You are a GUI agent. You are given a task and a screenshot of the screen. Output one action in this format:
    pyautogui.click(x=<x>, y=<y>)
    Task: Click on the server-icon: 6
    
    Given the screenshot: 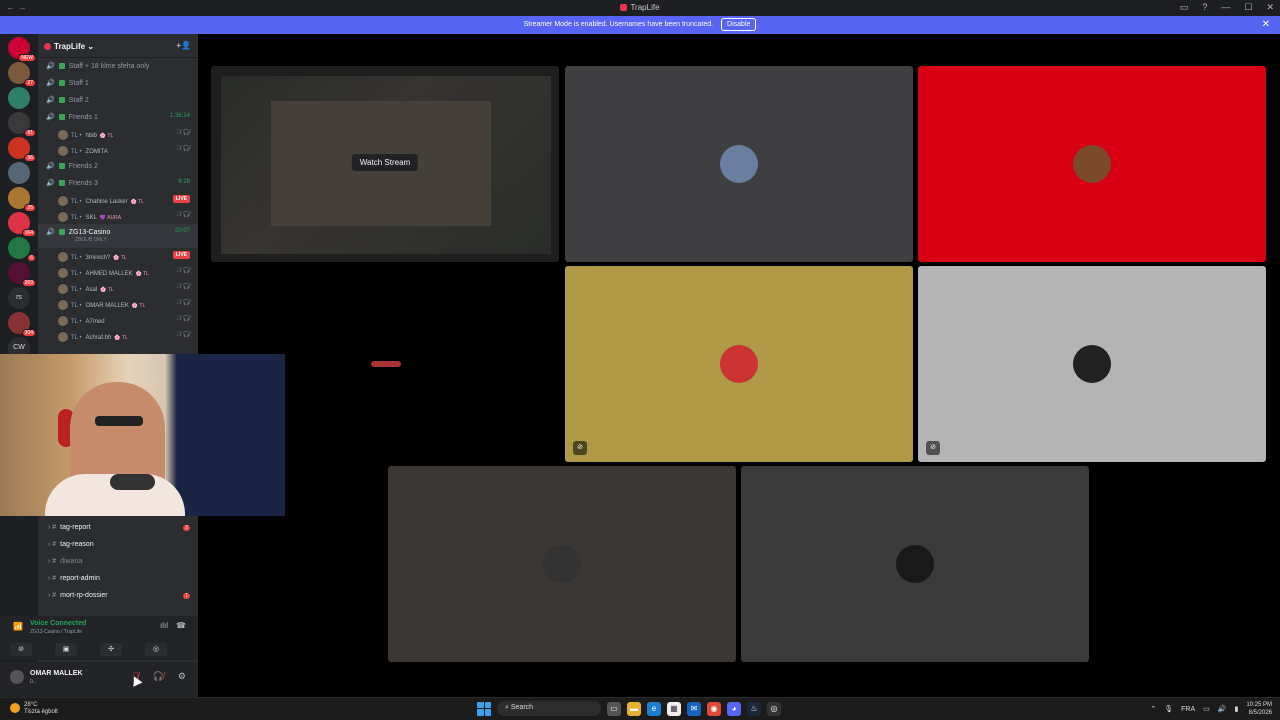 What is the action you would take?
    pyautogui.click(x=22, y=249)
    